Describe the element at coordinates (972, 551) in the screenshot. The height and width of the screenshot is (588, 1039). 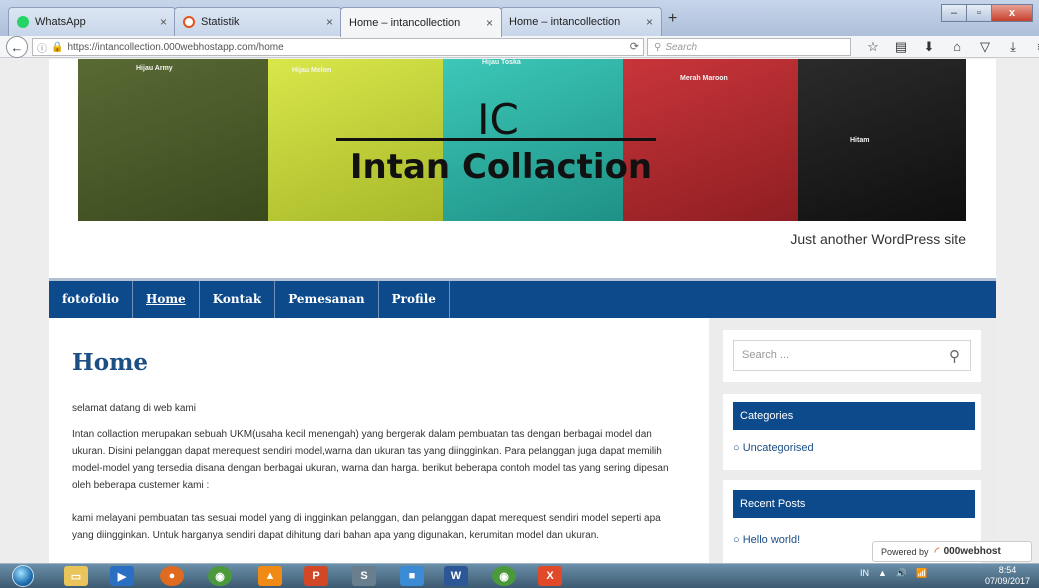
I see `powered-brand: 000webhost` at that location.